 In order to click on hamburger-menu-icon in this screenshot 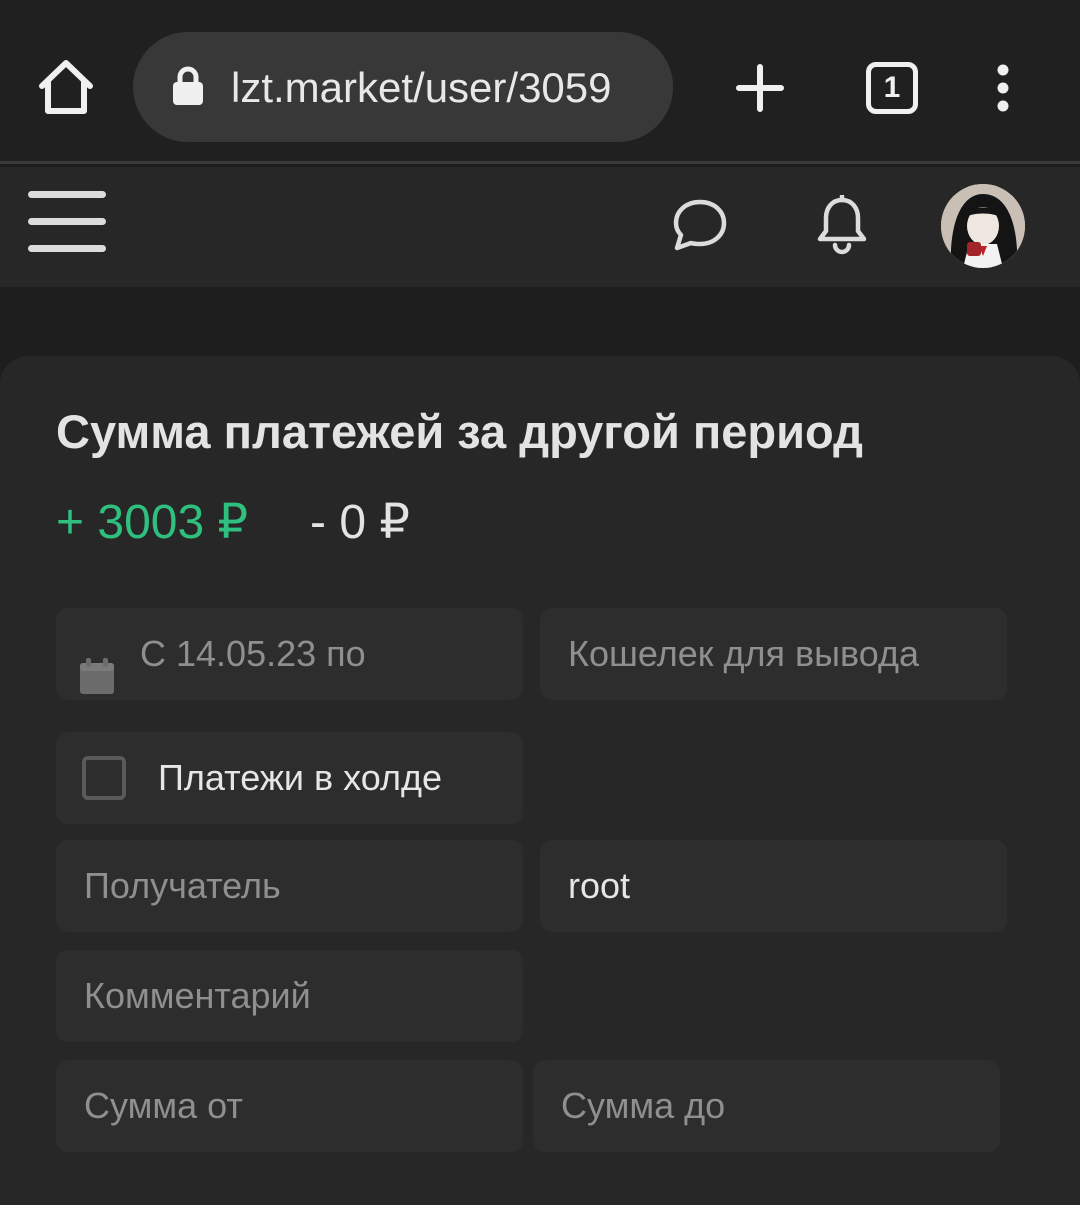, I will do `click(67, 222)`.